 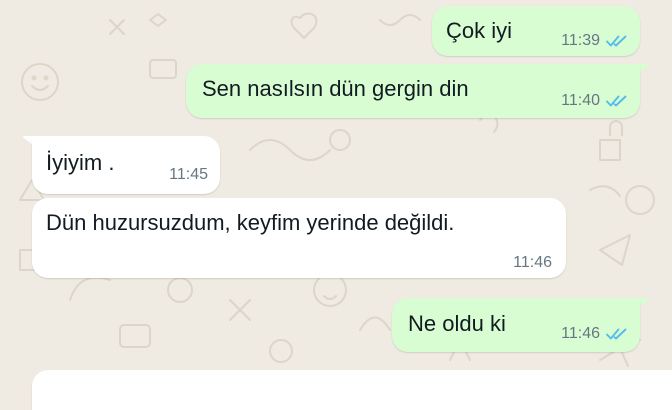 I want to click on message-text: Dün huzursuzdum, keyfim yerinde değildi., so click(x=250, y=222).